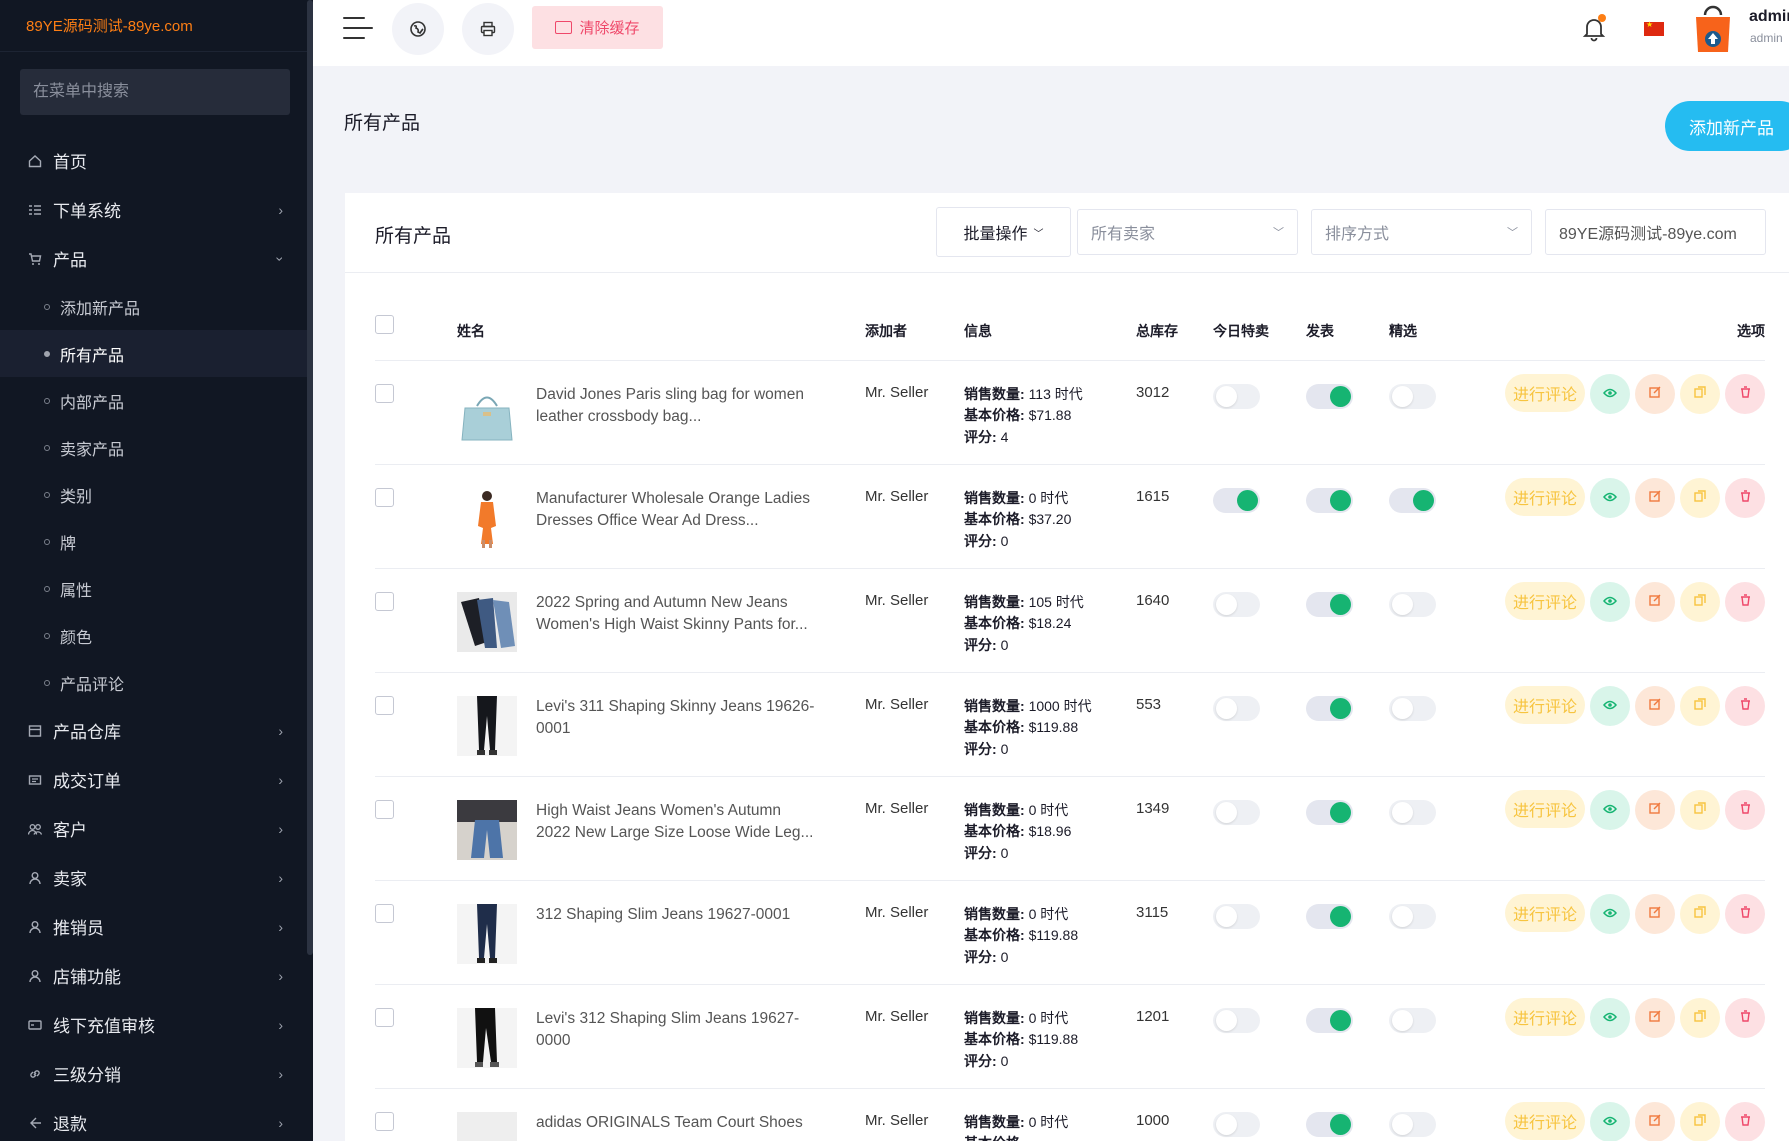 This screenshot has height=1141, width=1789. Describe the element at coordinates (155, 92) in the screenshot. I see `menu-search-input` at that location.